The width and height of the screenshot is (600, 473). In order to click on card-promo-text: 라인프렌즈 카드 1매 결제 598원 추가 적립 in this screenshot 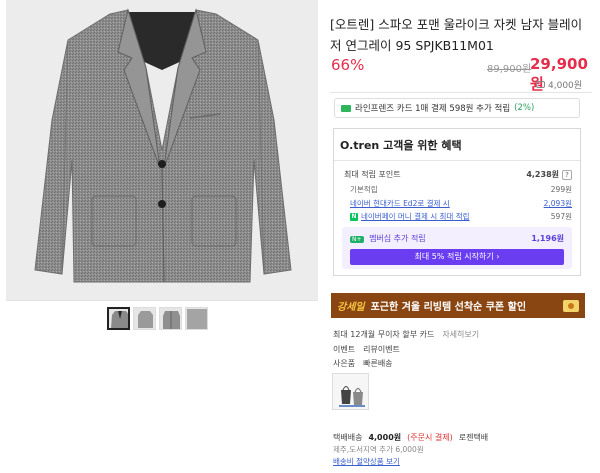, I will do `click(433, 109)`.